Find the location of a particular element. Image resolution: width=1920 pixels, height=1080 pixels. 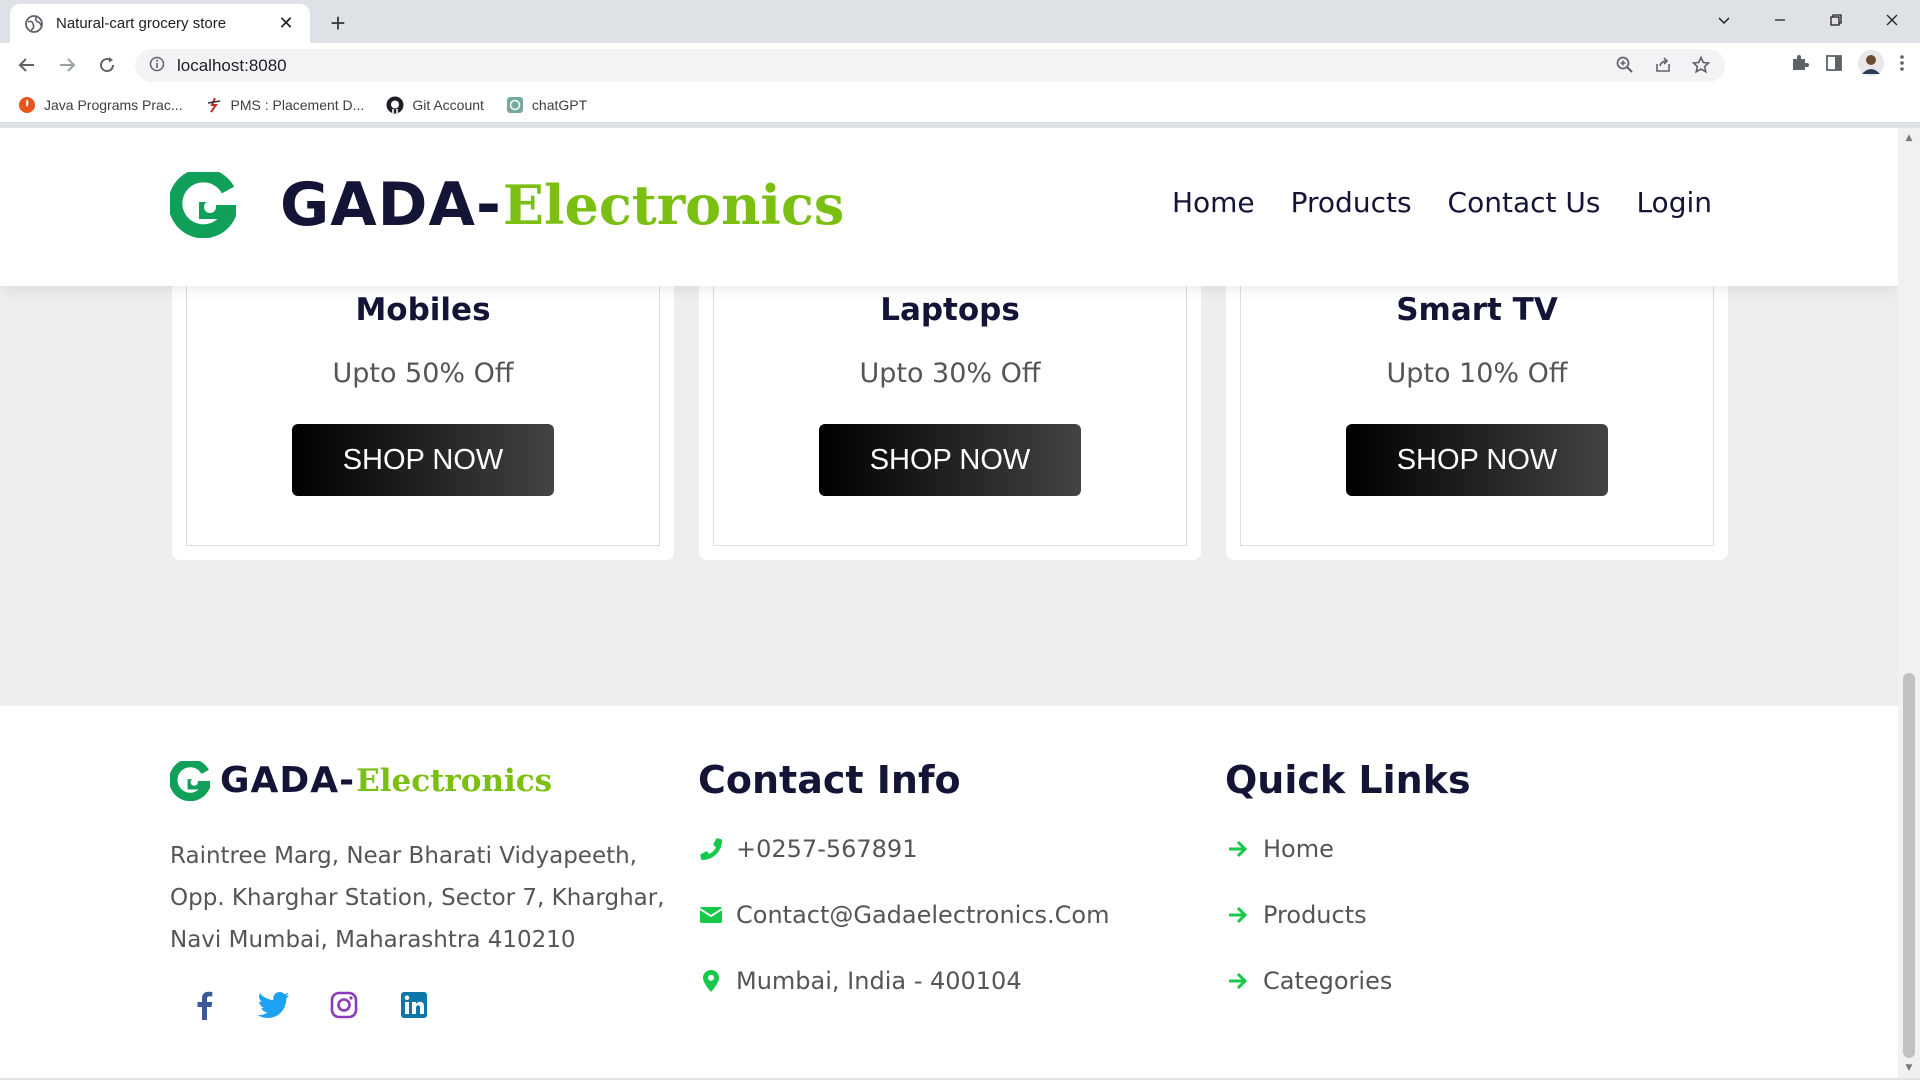

zoom-icon is located at coordinates (1625, 67).